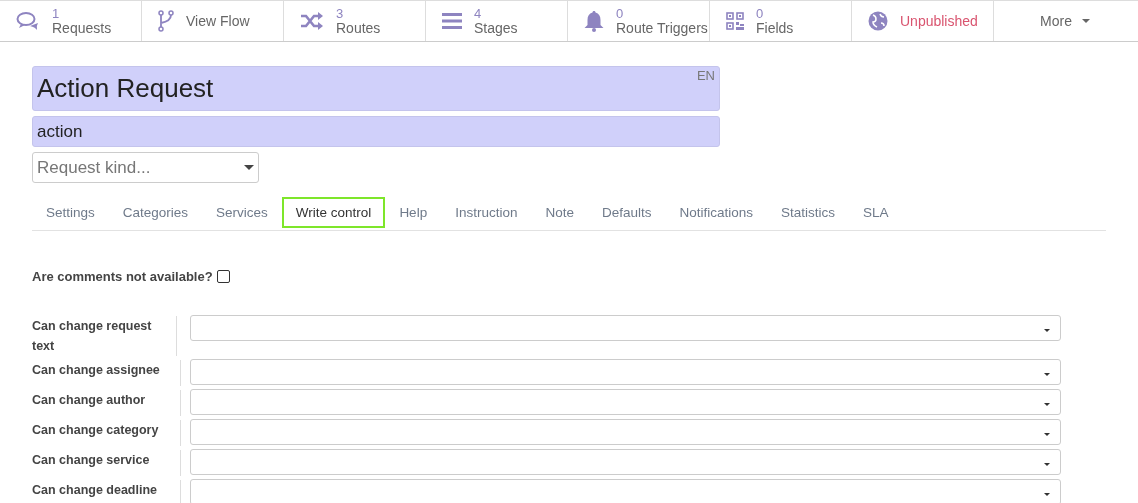  I want to click on field-label: Can change assignee, so click(106, 373).